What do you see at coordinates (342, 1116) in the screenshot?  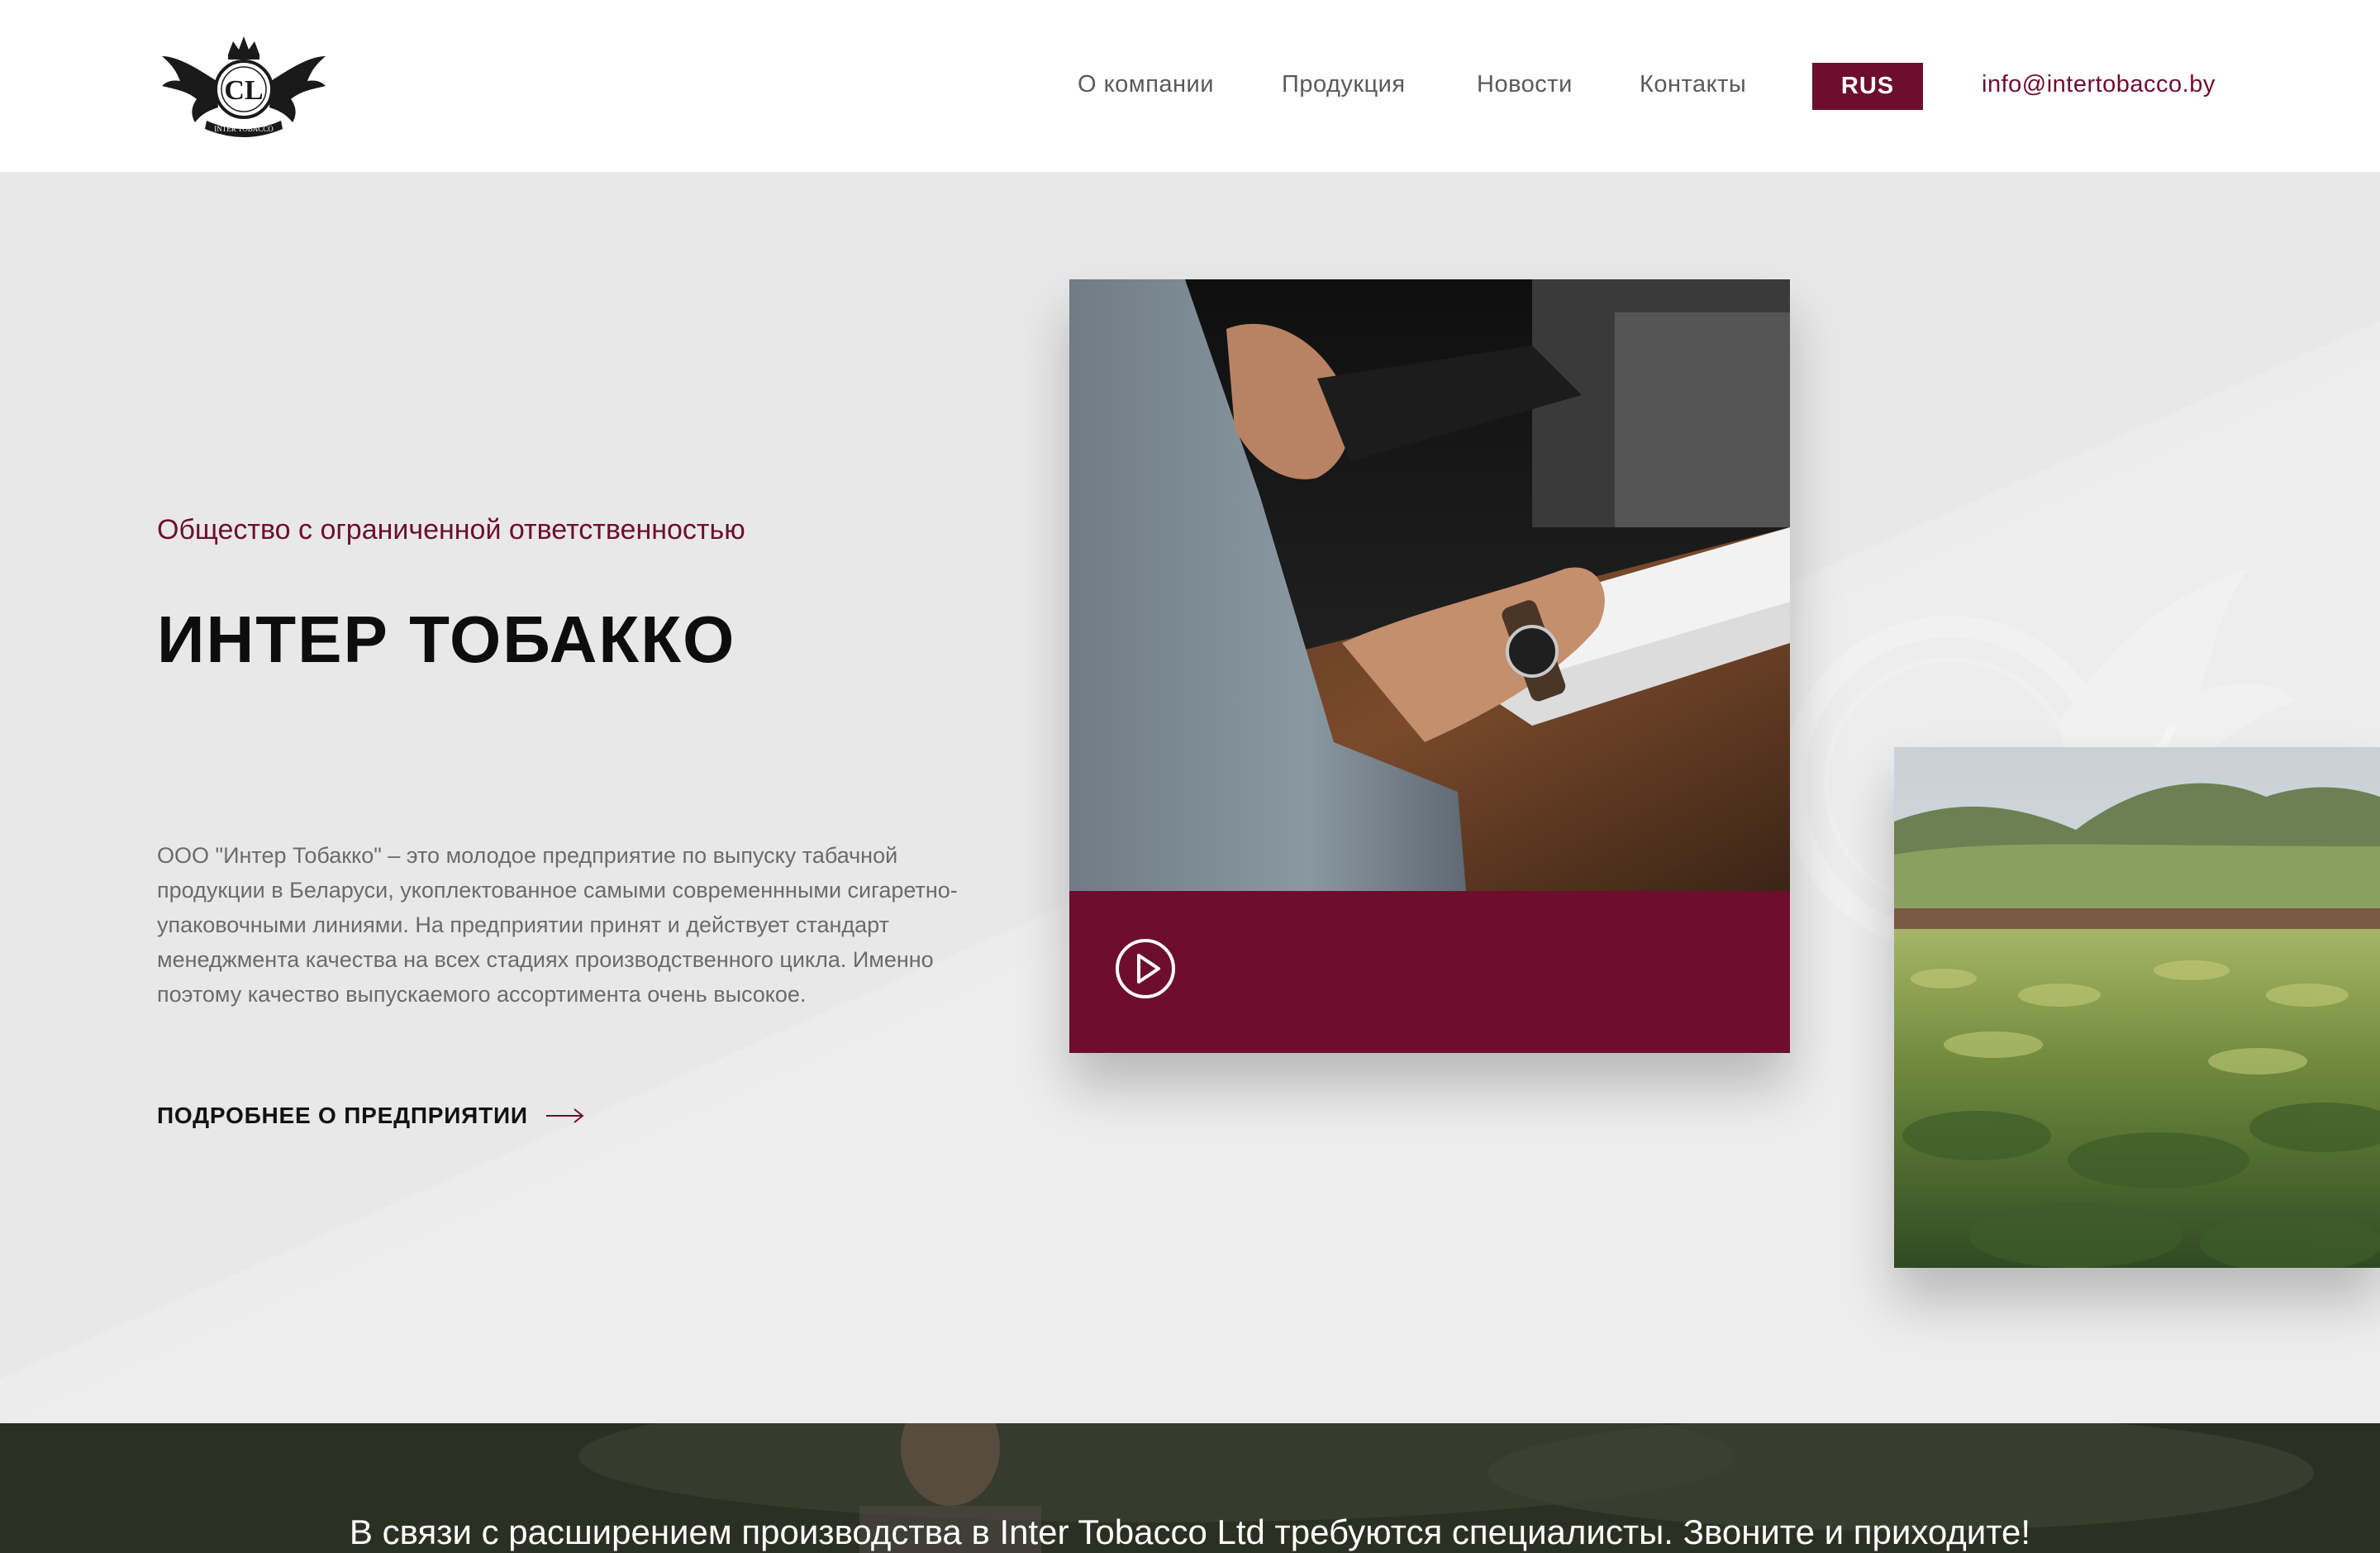 I see `more-link-label: ПОДРОБНЕЕ О ПРЕДПРИЯТИИ` at bounding box center [342, 1116].